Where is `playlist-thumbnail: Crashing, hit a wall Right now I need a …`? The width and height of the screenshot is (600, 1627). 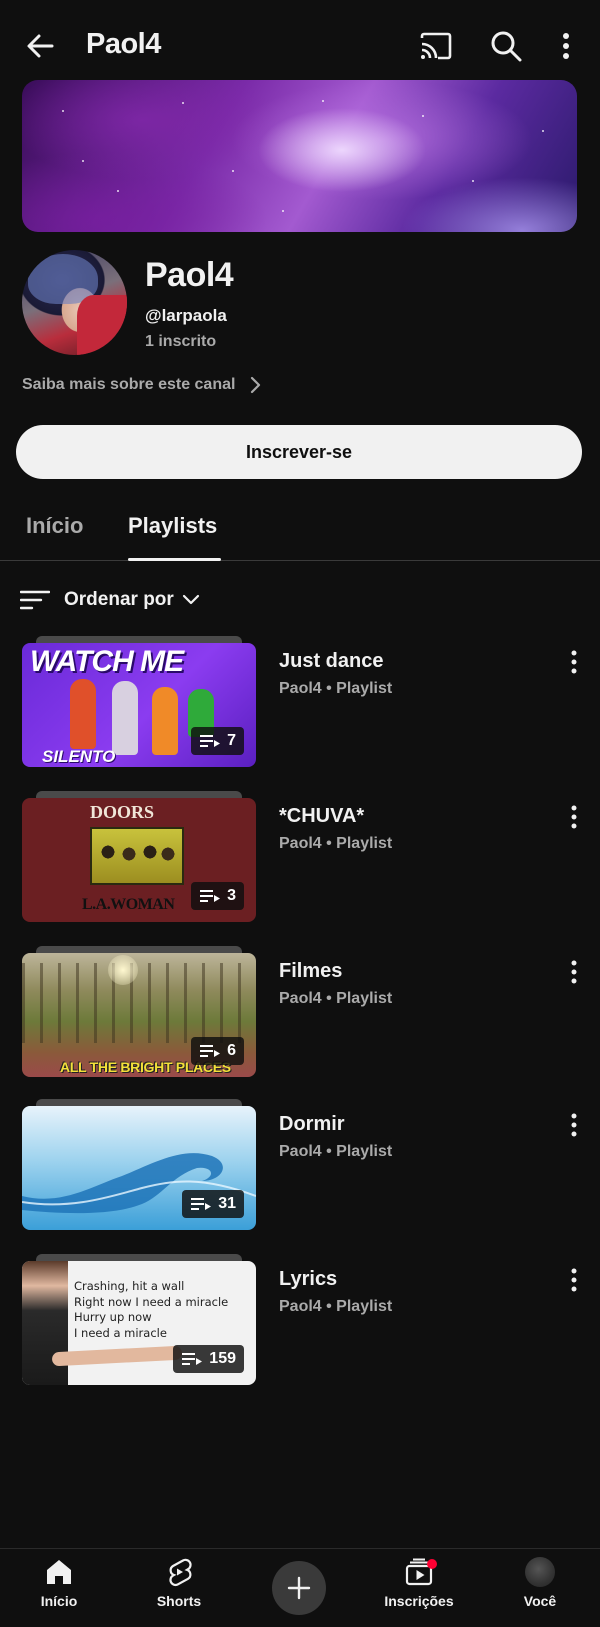 playlist-thumbnail: Crashing, hit a wall Right now I need a … is located at coordinates (139, 1319).